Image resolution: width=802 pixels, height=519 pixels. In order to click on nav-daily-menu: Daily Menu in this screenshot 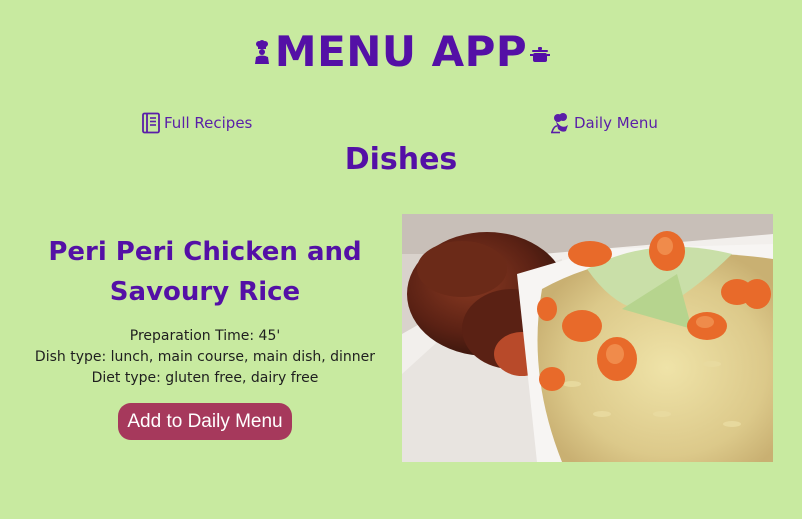, I will do `click(604, 123)`.